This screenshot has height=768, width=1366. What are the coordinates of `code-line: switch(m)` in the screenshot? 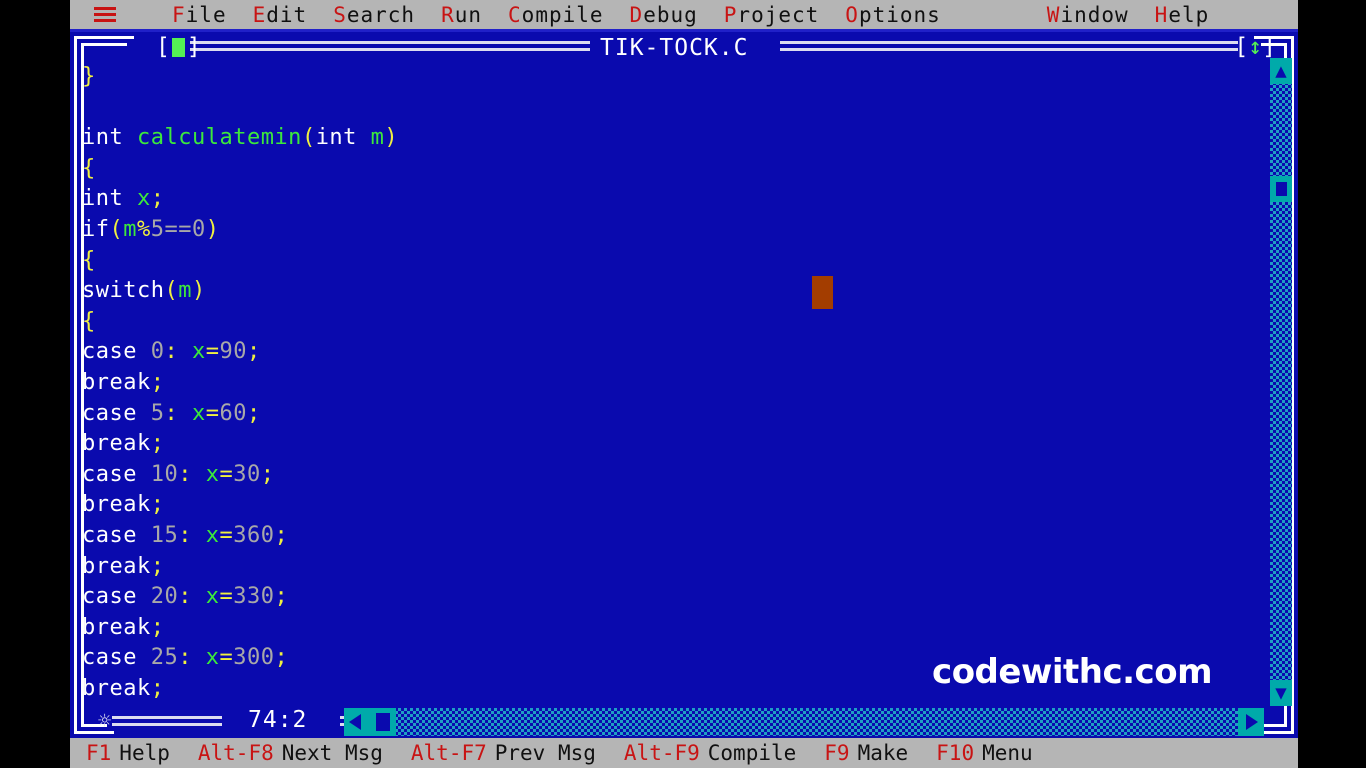 It's located at (672, 291).